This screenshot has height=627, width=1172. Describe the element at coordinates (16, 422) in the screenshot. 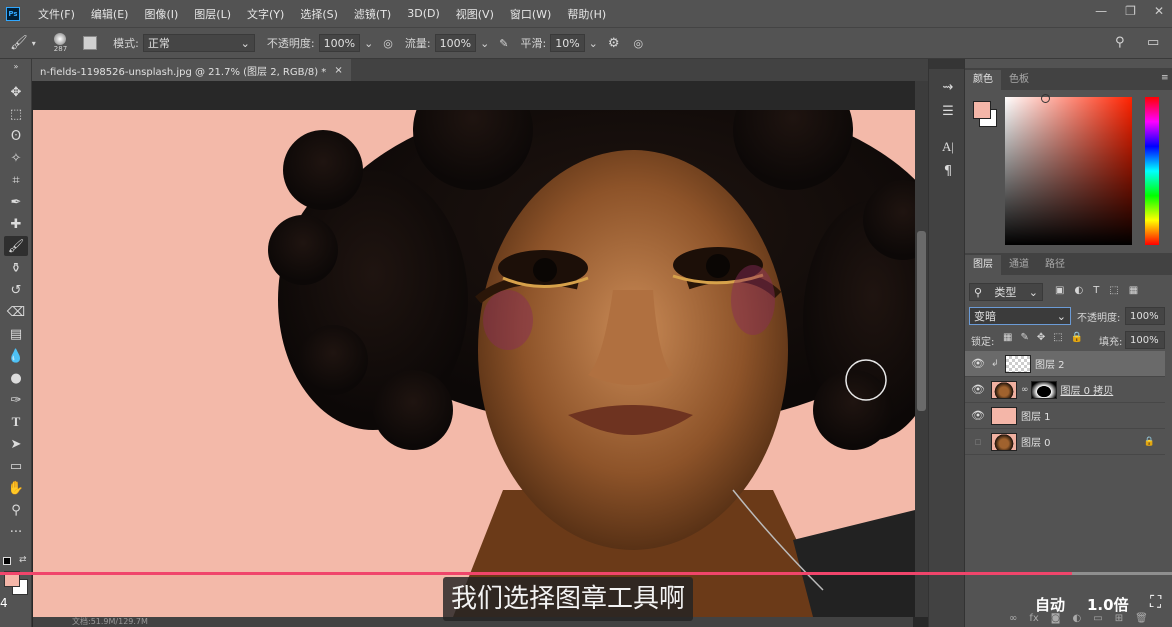

I see `type-tool-icon: T` at that location.